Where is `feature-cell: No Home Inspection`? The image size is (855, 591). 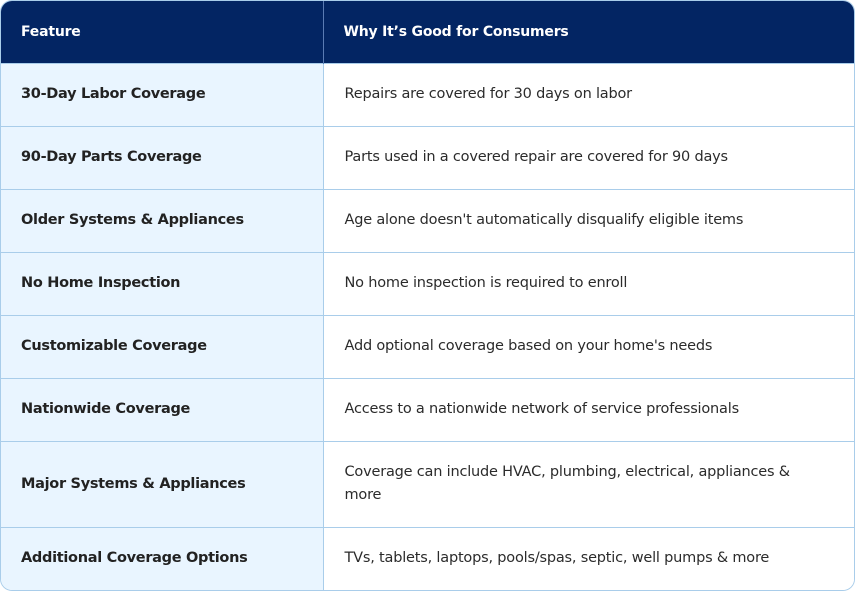
feature-cell: No Home Inspection is located at coordinates (162, 283).